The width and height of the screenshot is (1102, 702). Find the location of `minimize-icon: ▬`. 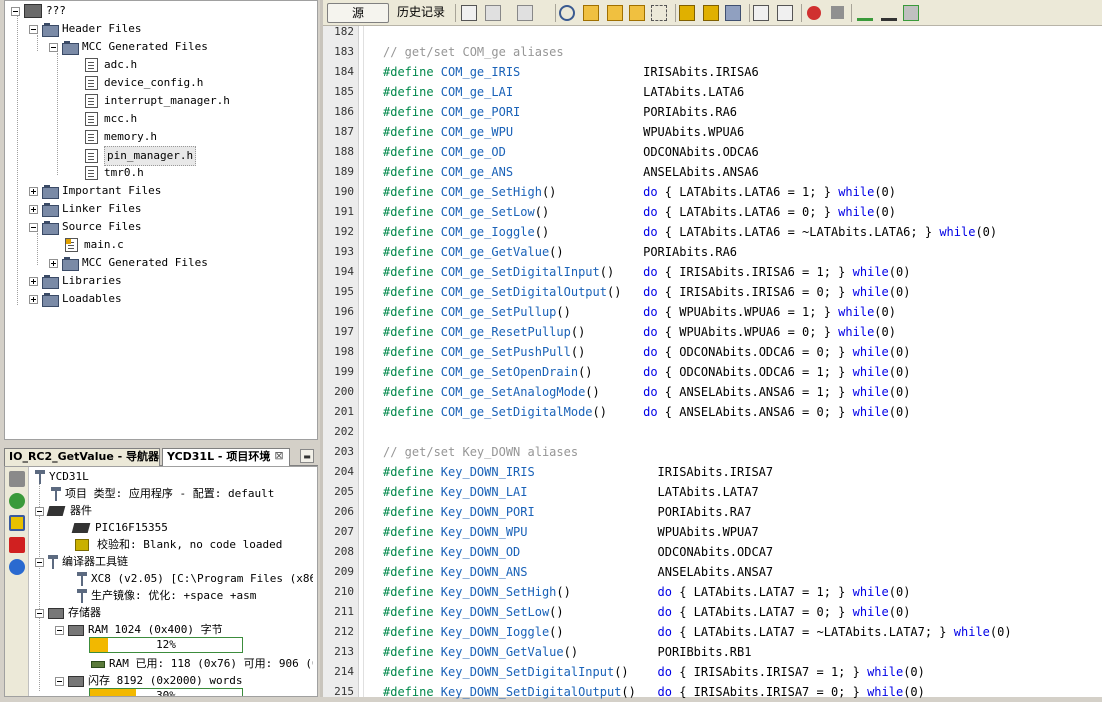

minimize-icon: ▬ is located at coordinates (307, 456).